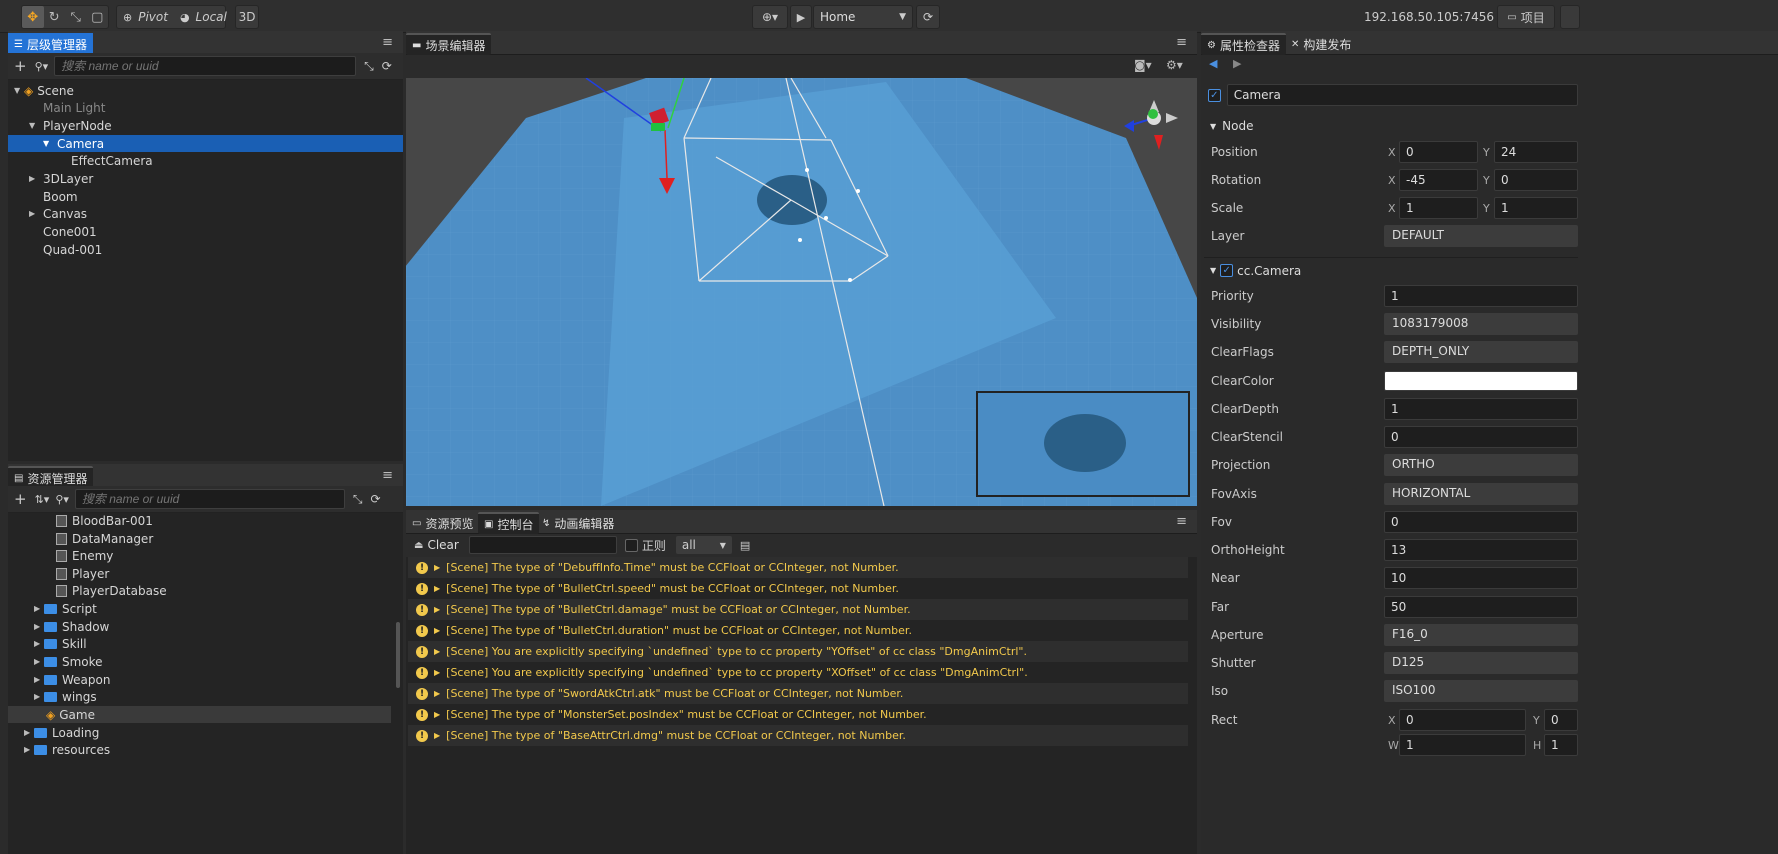  Describe the element at coordinates (205, 143) in the screenshot. I see `tree-item-camera: ▼ Camera` at that location.